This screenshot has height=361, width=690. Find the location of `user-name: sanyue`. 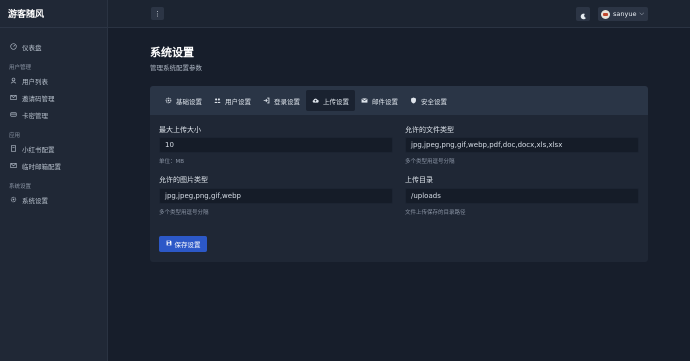

user-name: sanyue is located at coordinates (625, 14).